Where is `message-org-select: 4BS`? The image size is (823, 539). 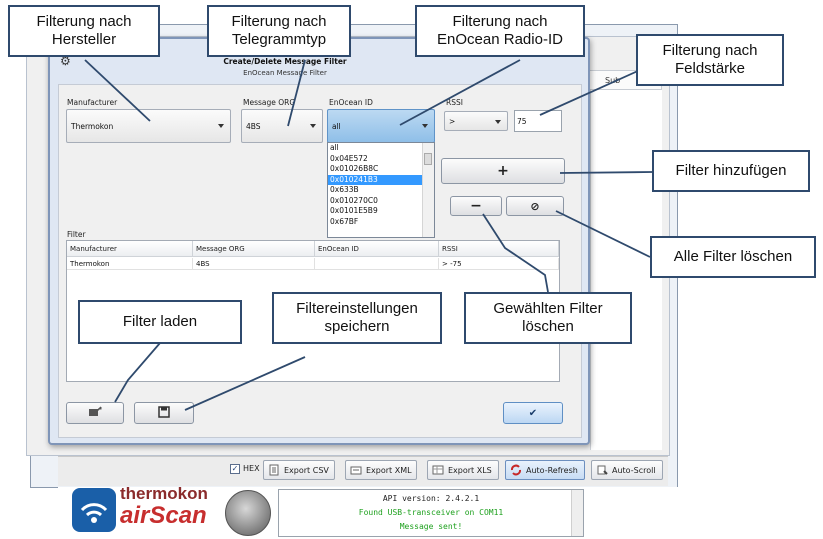
message-org-select: 4BS is located at coordinates (282, 126).